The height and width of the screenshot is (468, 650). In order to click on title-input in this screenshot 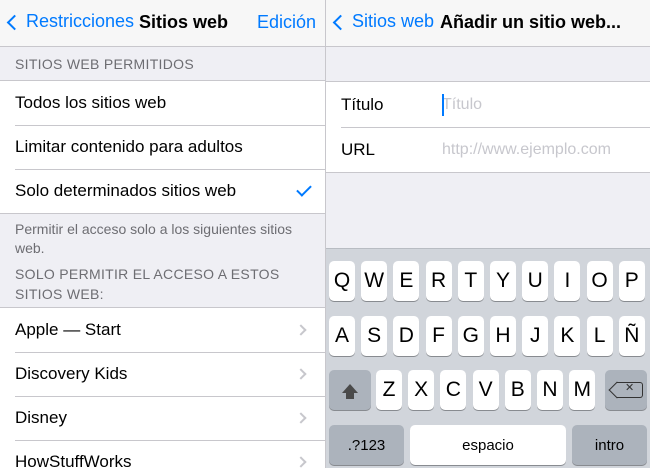, I will do `click(537, 104)`.